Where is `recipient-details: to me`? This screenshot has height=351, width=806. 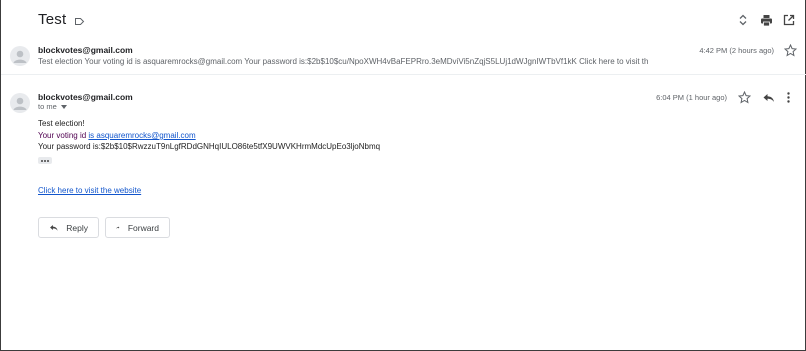 recipient-details: to me is located at coordinates (52, 106).